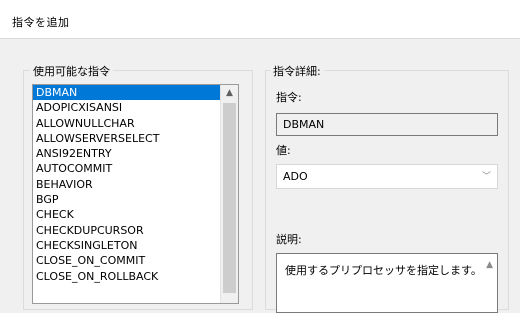 This screenshot has width=520, height=313. I want to click on directive-list-item: ADOPICXISANSI, so click(127, 107).